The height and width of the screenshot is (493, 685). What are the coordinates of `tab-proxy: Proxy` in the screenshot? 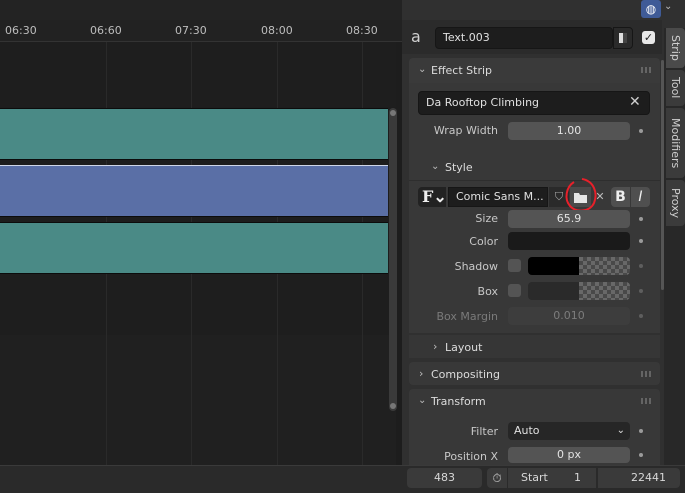 It's located at (675, 203).